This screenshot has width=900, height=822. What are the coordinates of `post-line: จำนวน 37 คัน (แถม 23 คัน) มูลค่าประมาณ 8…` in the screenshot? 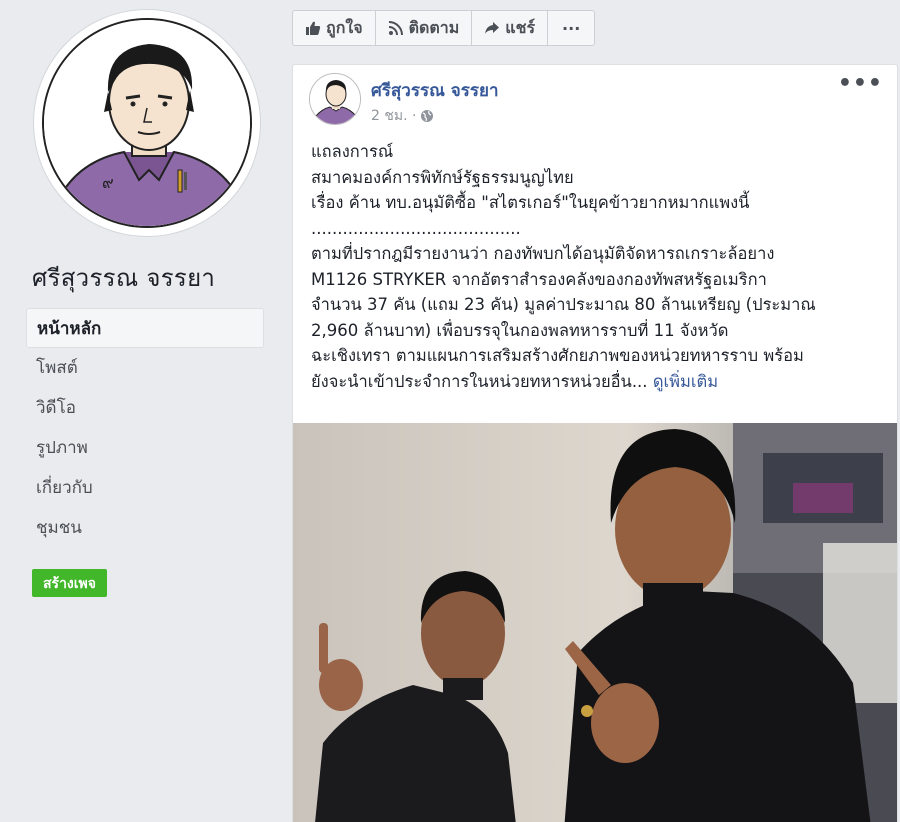 It's located at (563, 304).